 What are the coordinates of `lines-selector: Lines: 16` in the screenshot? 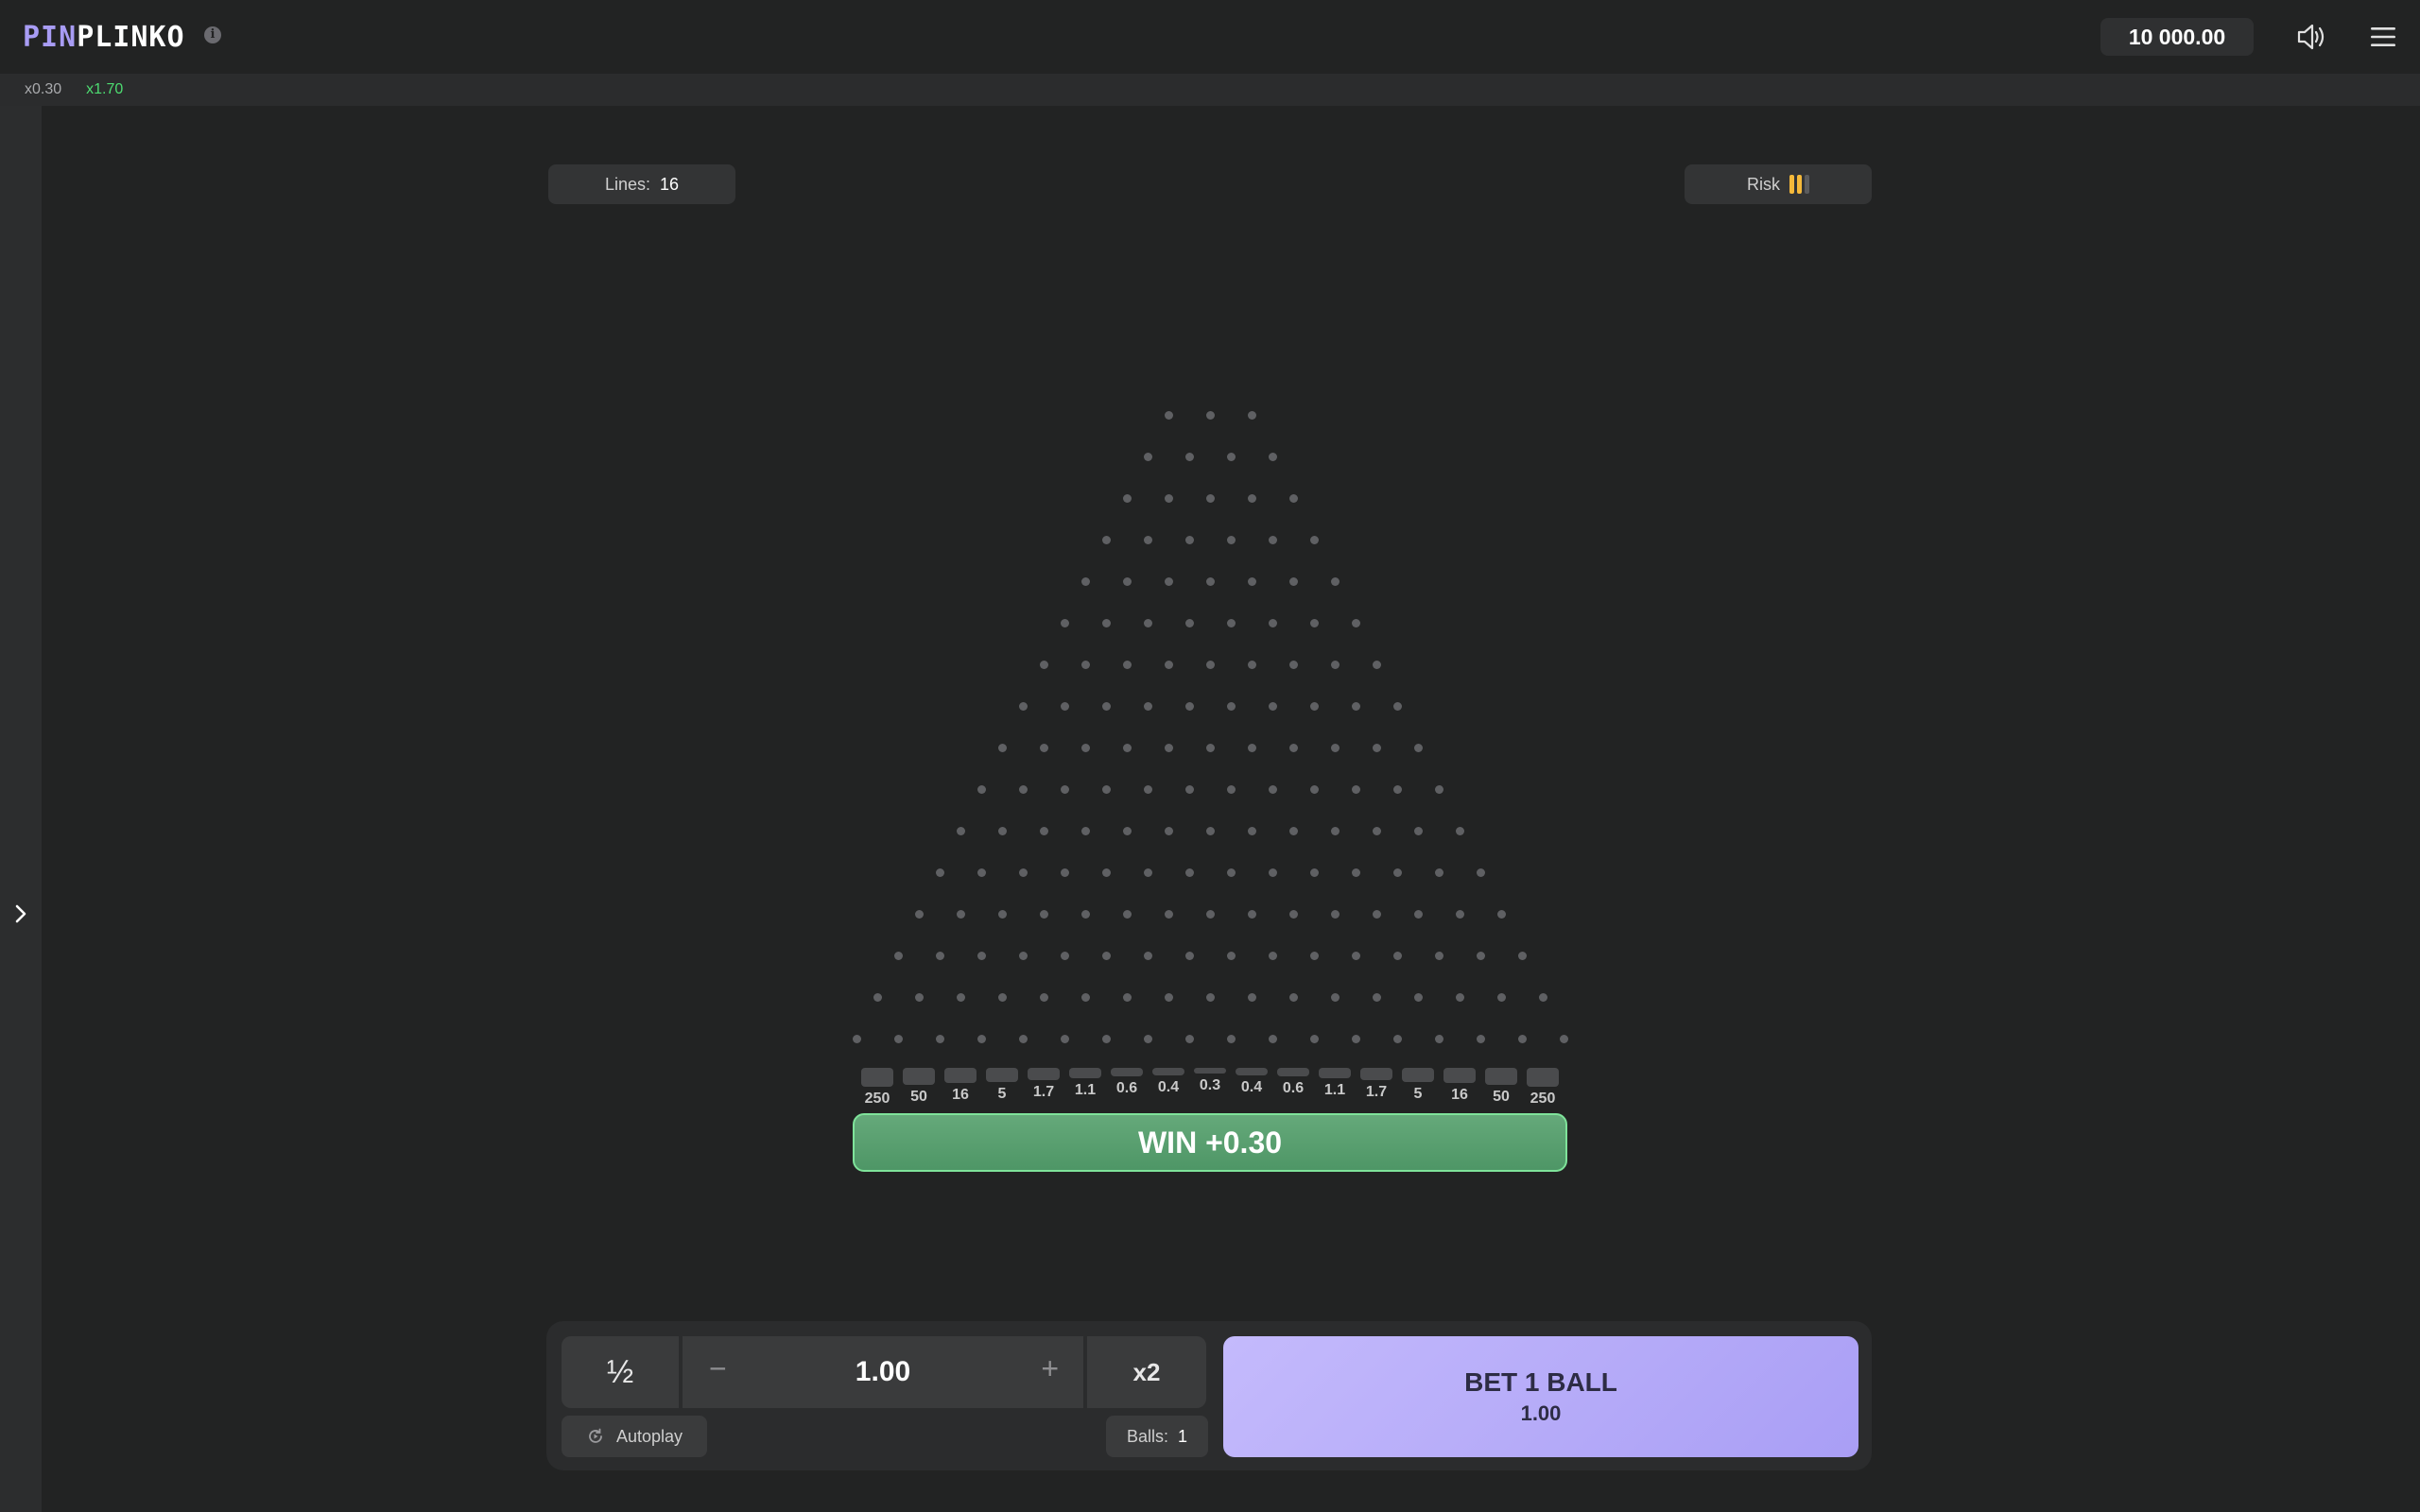 It's located at (641, 184).